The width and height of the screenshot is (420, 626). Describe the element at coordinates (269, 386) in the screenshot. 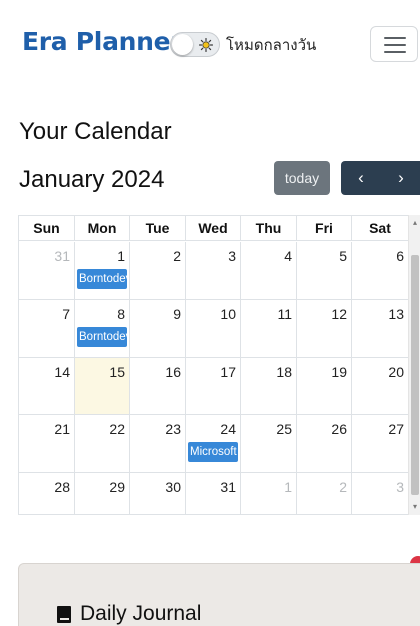

I see `calendar-day-cell: 18` at that location.